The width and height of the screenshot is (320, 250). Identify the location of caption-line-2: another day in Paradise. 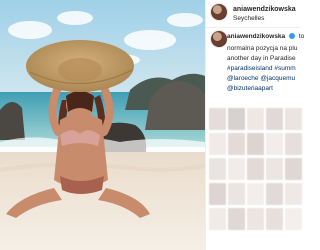
(261, 58).